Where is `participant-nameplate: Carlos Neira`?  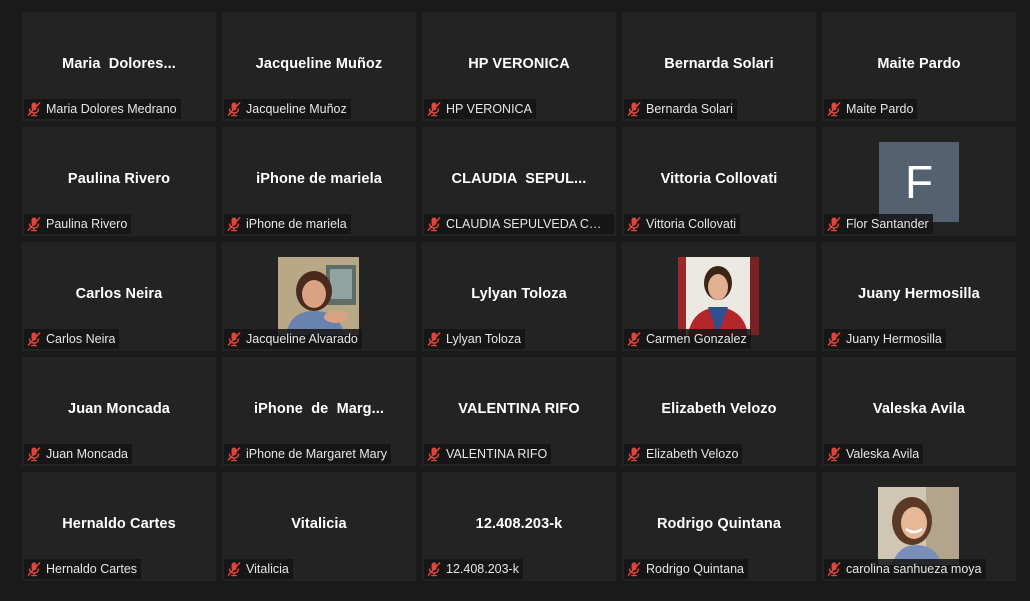
participant-nameplate: Carlos Neira is located at coordinates (72, 339).